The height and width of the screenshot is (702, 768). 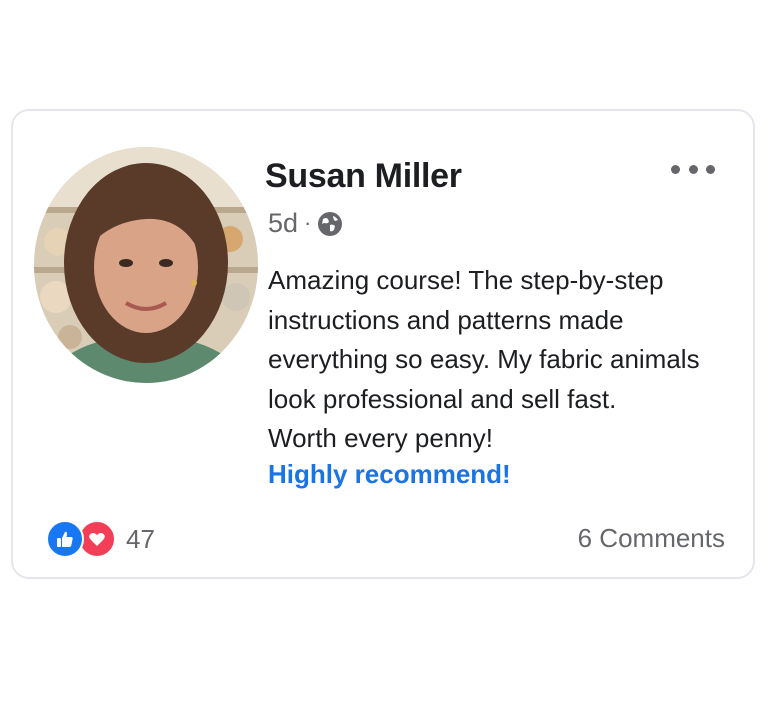 I want to click on post-text-line: everything so easy. My fabric animals, so click(x=484, y=359).